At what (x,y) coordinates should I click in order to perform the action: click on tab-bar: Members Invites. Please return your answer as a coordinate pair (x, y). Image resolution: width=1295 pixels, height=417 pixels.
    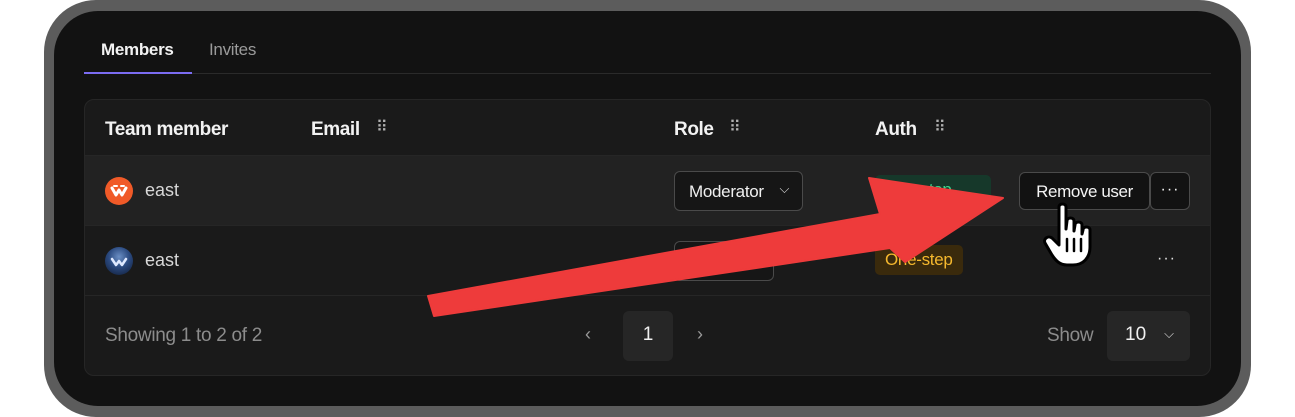
    Looking at the image, I should click on (647, 42).